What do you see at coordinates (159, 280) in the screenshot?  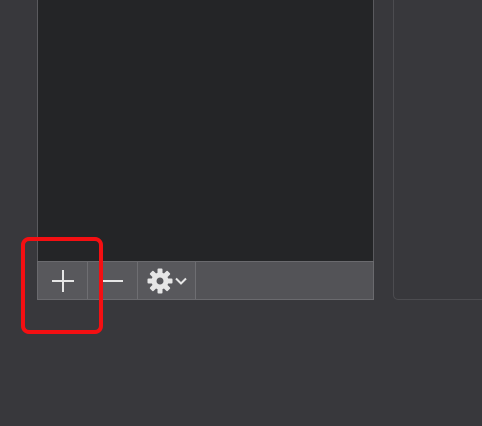 I see `gear-icon` at bounding box center [159, 280].